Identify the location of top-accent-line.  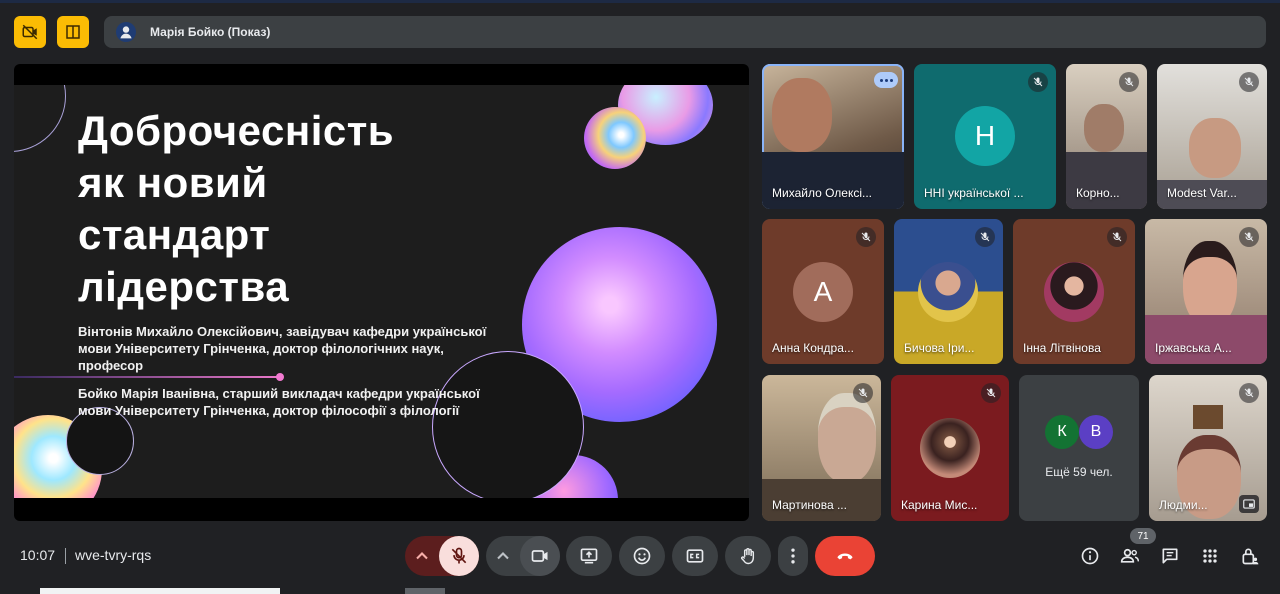
(640, 1).